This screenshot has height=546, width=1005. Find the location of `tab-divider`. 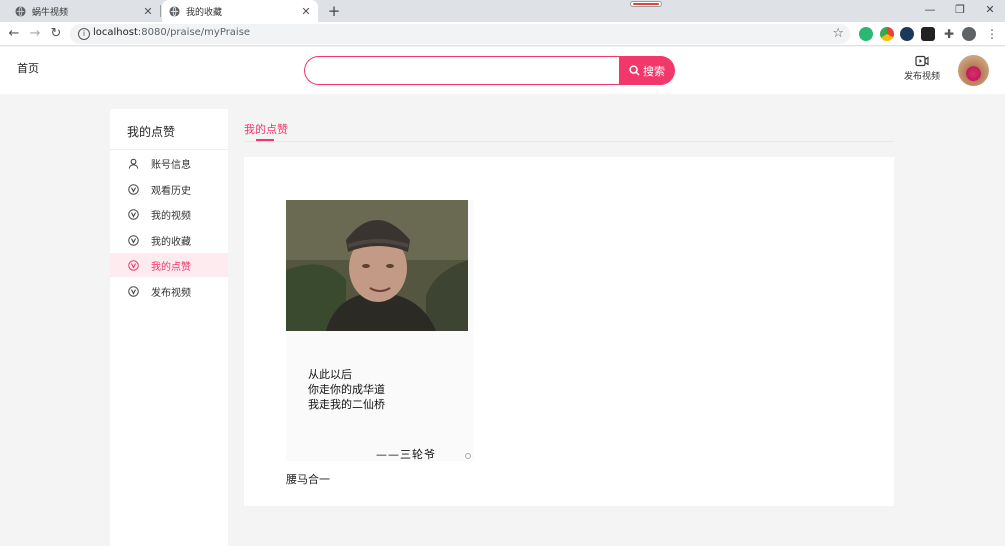

tab-divider is located at coordinates (569, 141).